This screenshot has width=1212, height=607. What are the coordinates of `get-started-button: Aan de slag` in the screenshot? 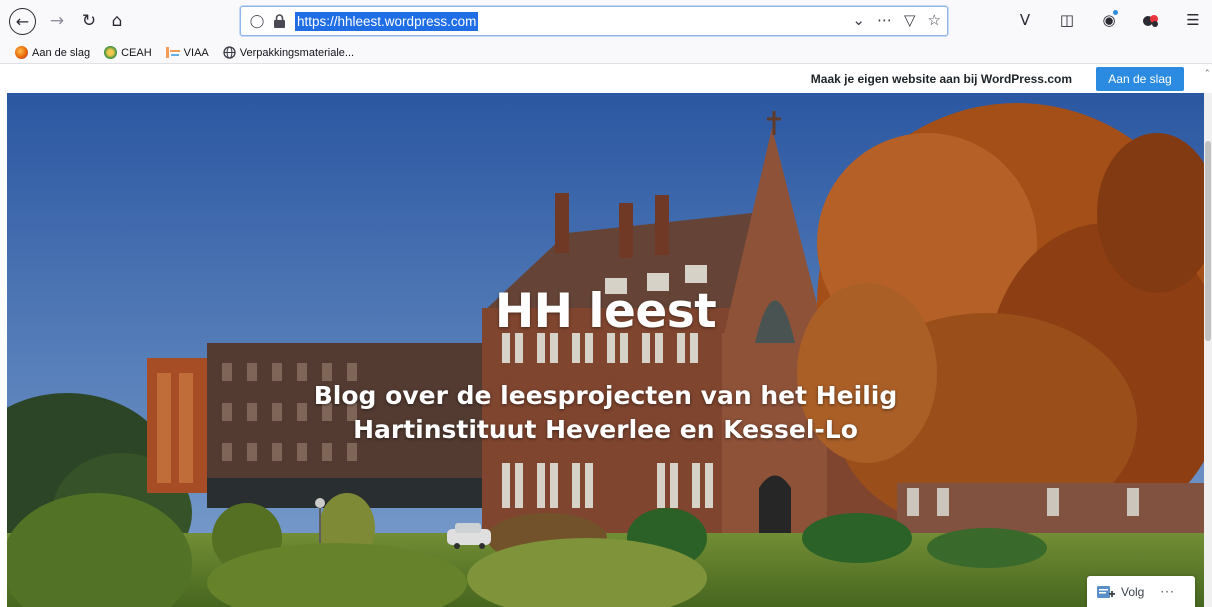 It's located at (1140, 79).